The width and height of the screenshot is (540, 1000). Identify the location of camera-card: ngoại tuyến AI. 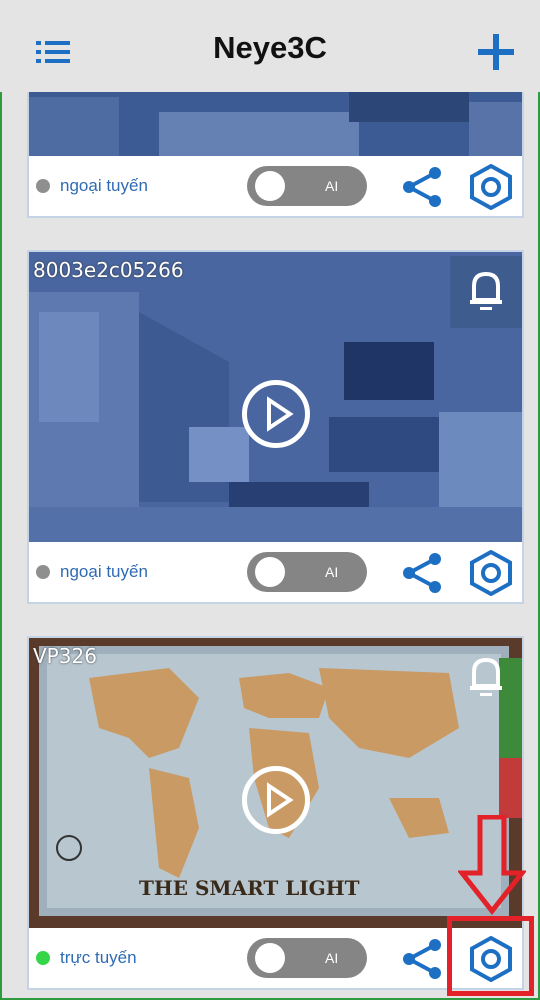
(275, 144).